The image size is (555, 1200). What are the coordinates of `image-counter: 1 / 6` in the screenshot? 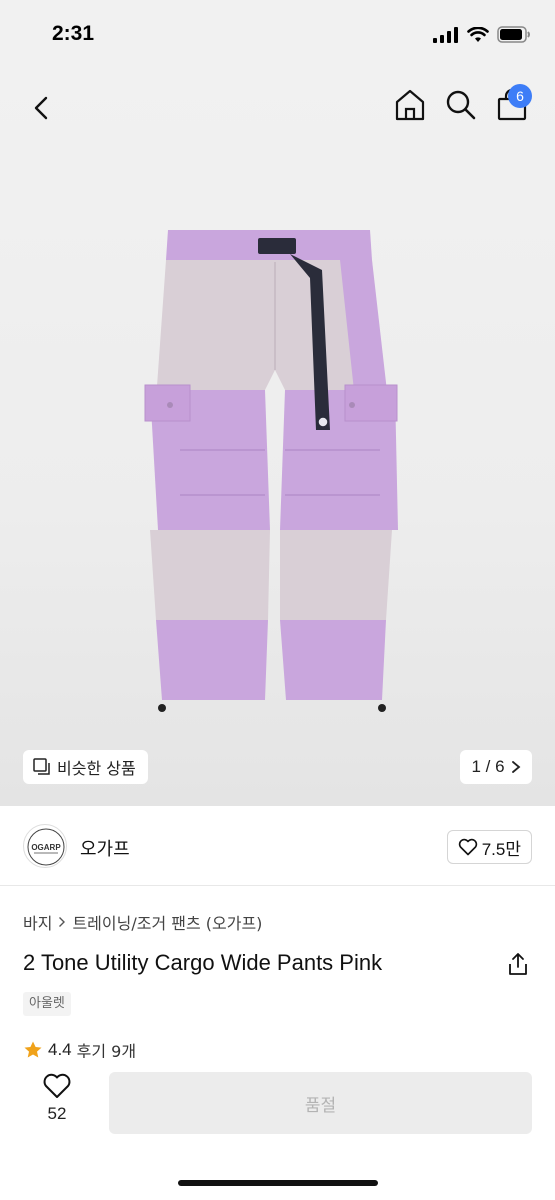 It's located at (488, 766).